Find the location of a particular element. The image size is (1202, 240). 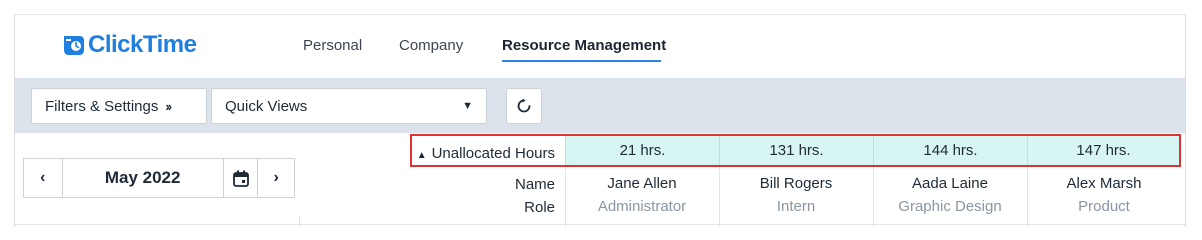

calendar-icon is located at coordinates (240, 178).